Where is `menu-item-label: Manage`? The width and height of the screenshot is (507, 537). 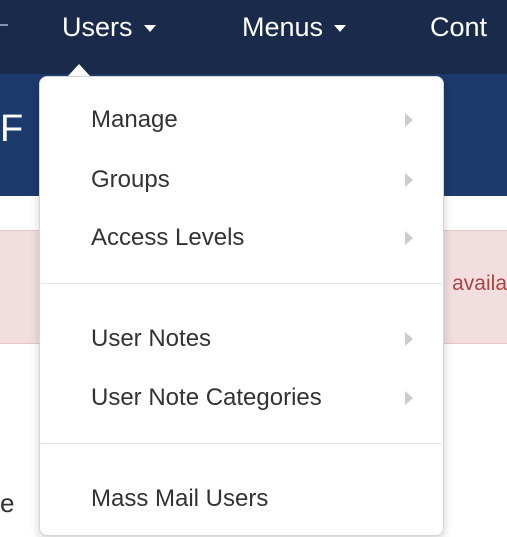 menu-item-label: Manage is located at coordinates (134, 119).